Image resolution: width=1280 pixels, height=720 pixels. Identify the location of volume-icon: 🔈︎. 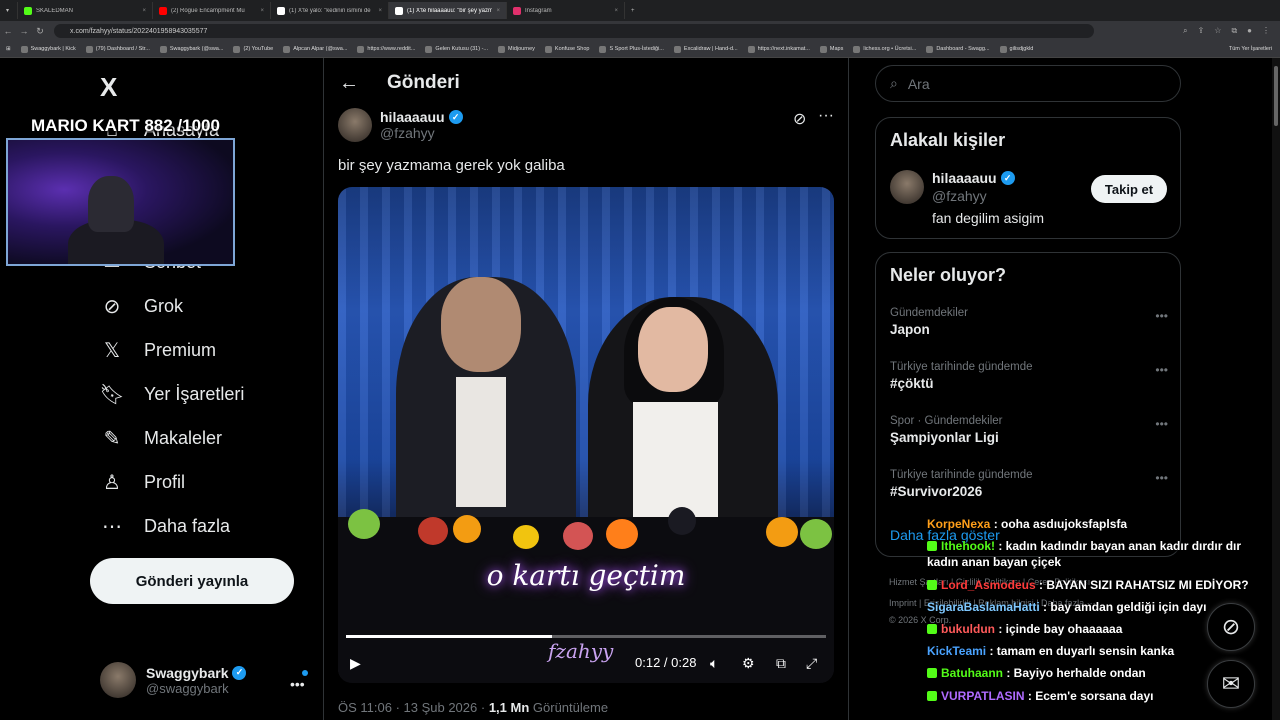
(714, 663).